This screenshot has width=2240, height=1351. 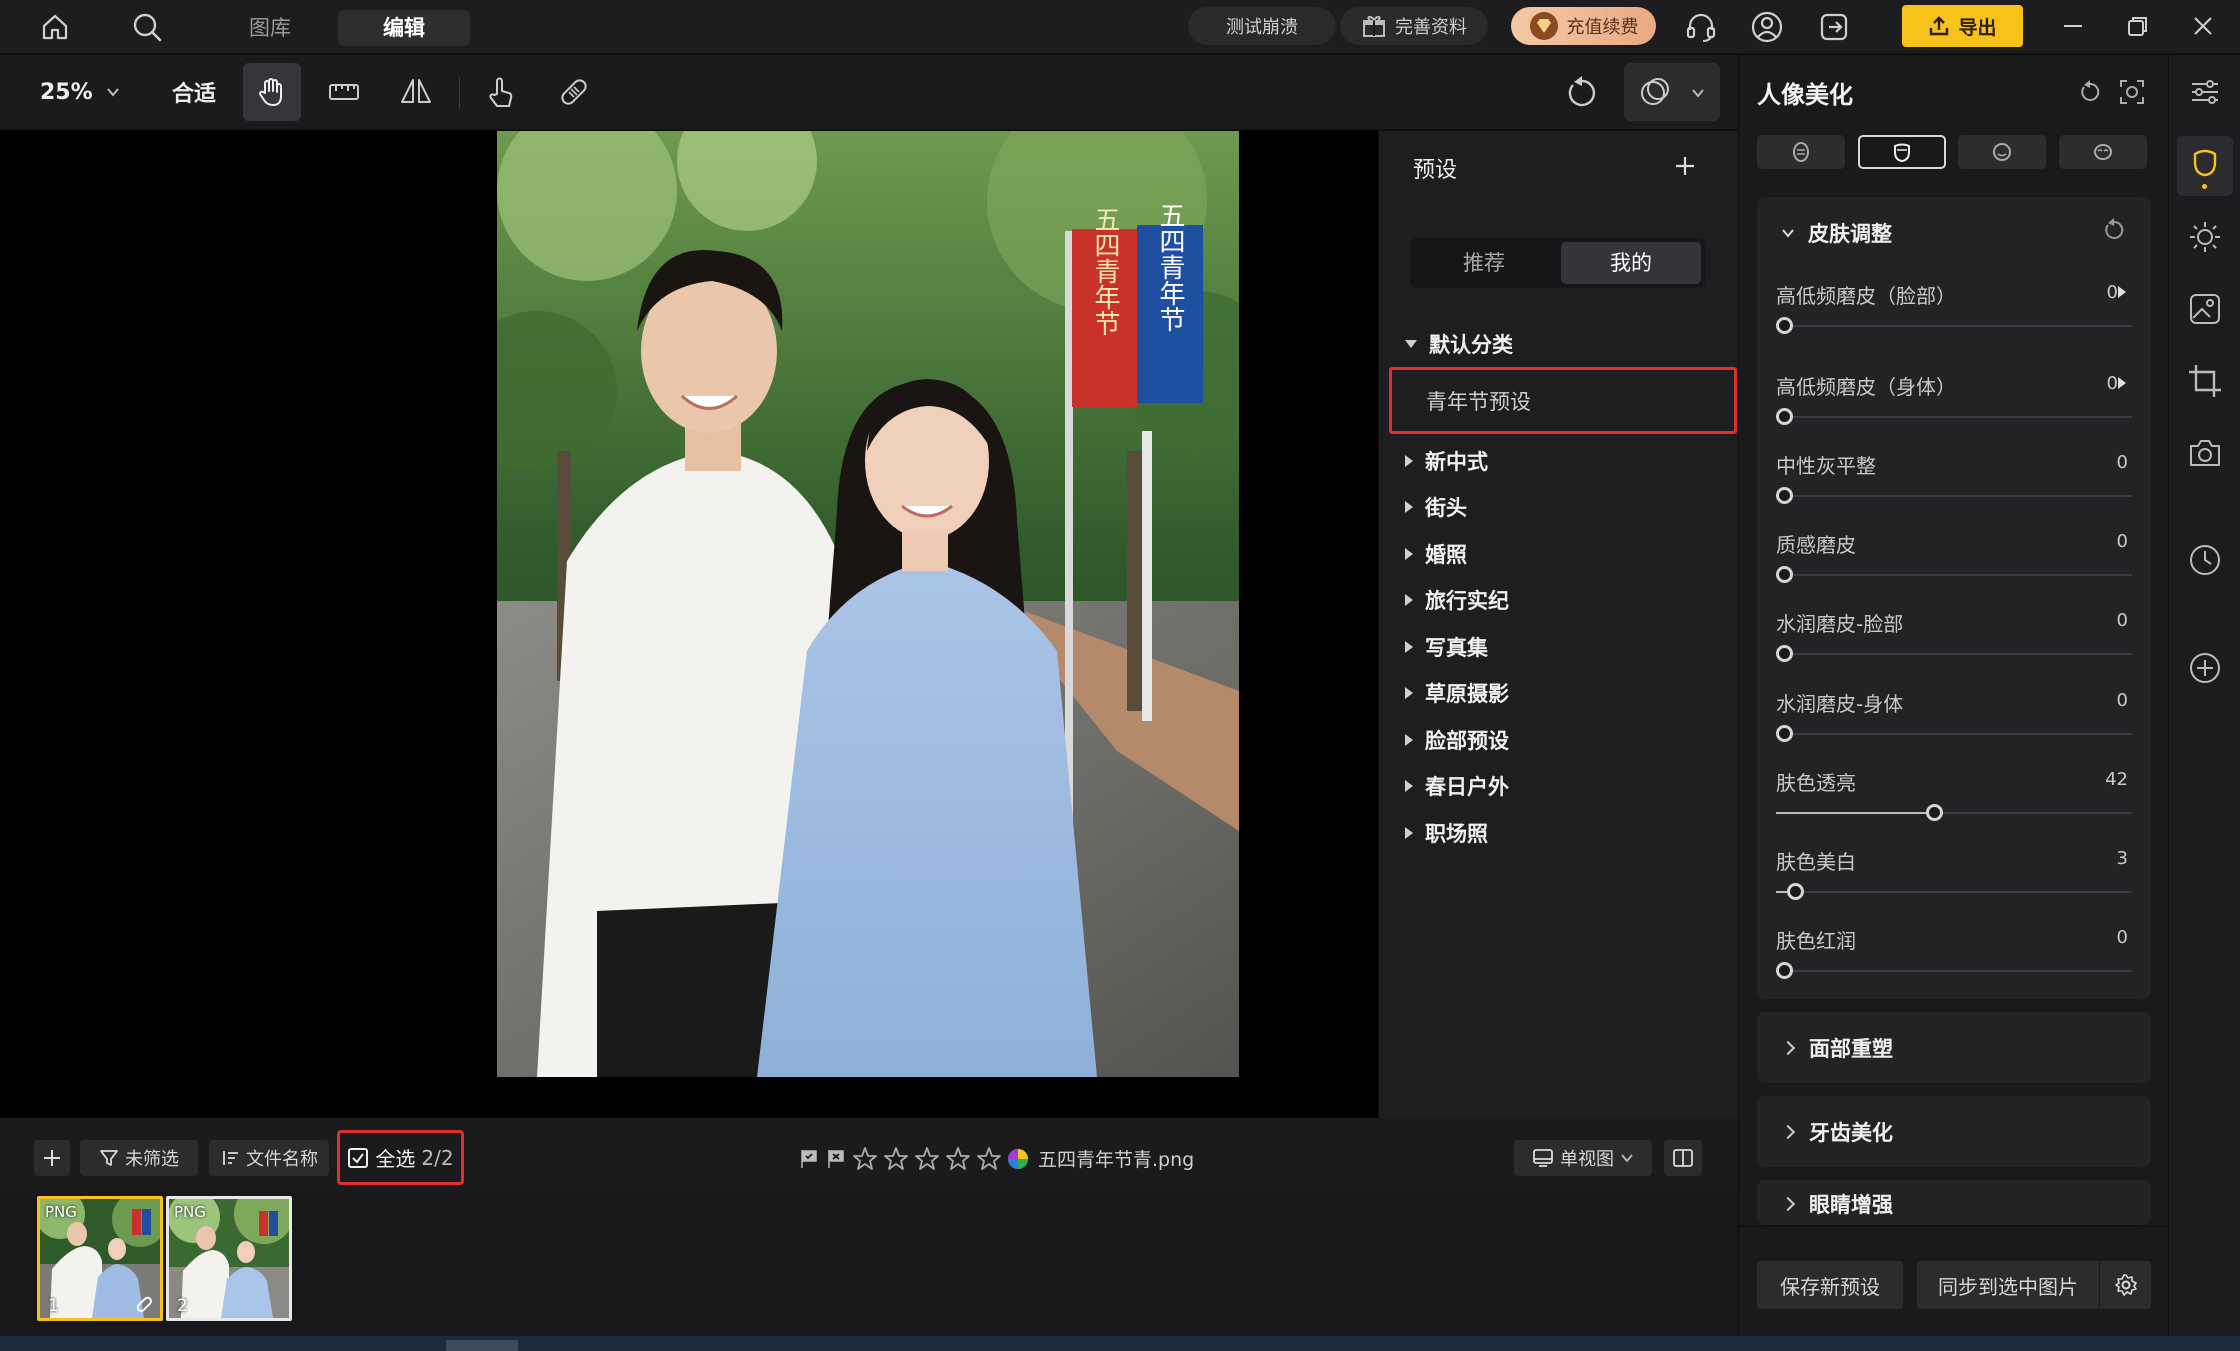 I want to click on panel-tab-face-shape, so click(x=1902, y=152).